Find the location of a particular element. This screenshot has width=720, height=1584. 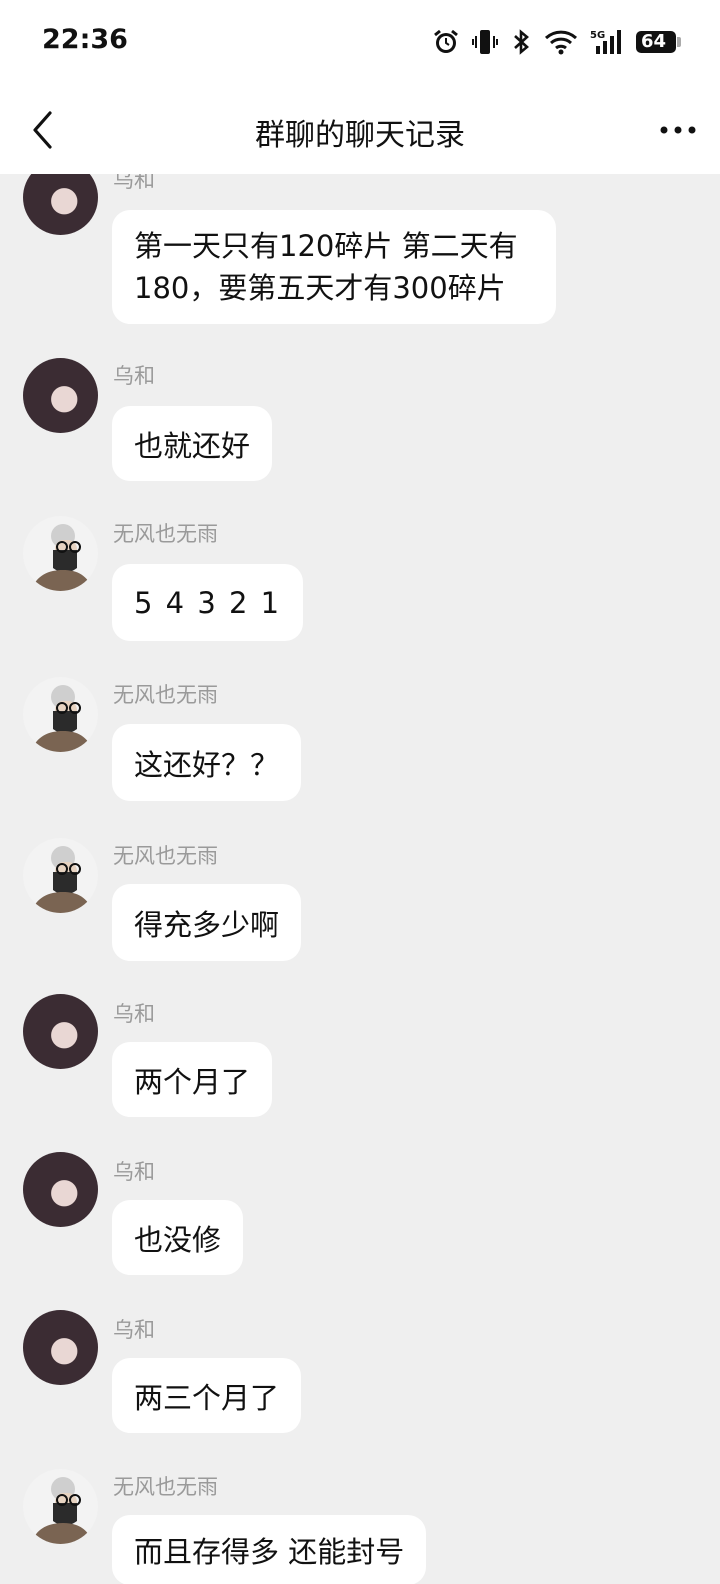

message-text: 5 4 3 2 1 is located at coordinates (208, 602).